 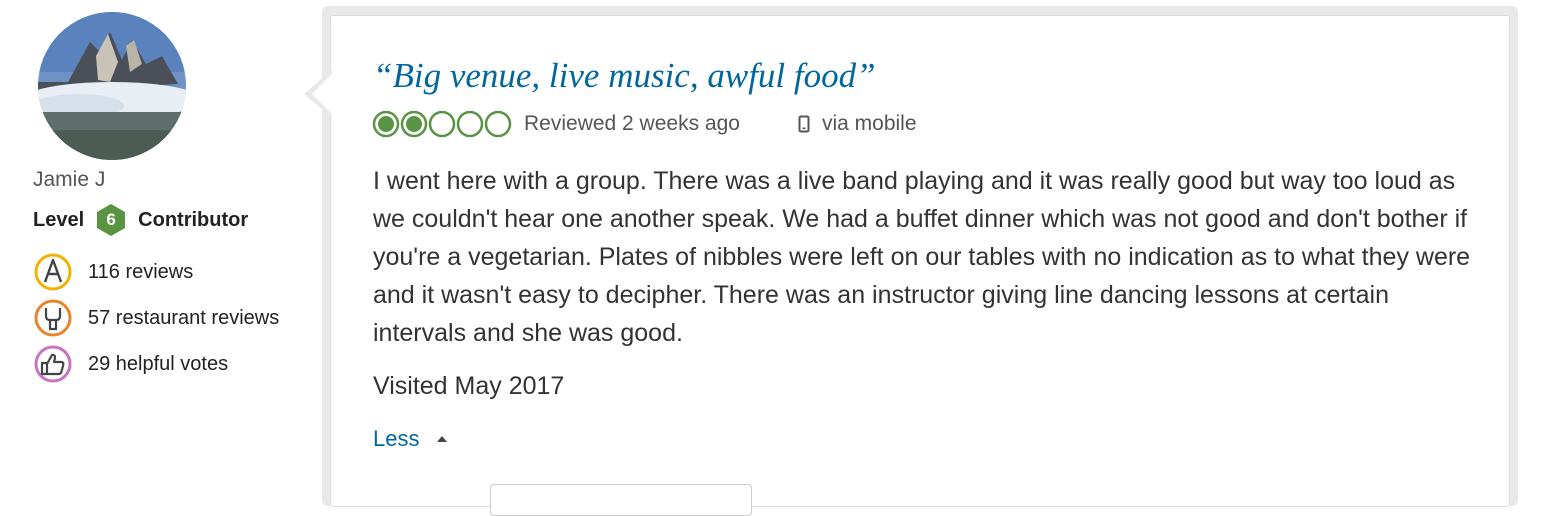 What do you see at coordinates (141, 271) in the screenshot?
I see `stat-reviews-label: 116 reviews` at bounding box center [141, 271].